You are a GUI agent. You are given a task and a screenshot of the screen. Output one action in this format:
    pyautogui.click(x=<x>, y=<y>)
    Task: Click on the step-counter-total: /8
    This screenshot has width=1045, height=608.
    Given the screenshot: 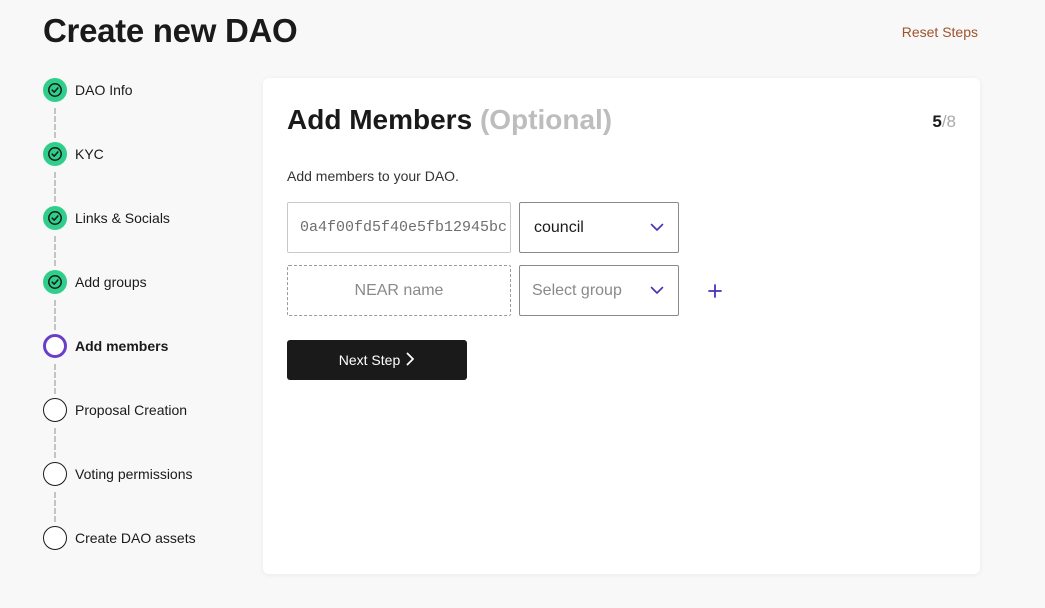 What is the action you would take?
    pyautogui.click(x=948, y=121)
    